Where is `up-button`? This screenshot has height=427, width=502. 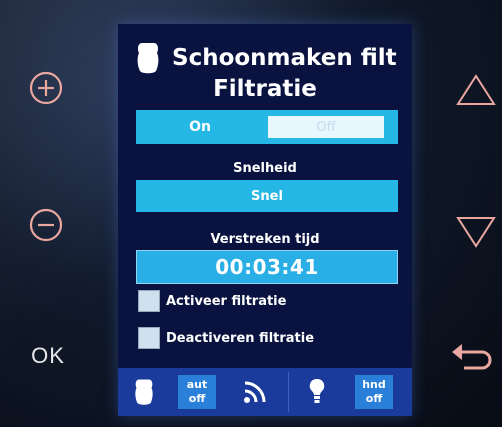 up-button is located at coordinates (476, 90).